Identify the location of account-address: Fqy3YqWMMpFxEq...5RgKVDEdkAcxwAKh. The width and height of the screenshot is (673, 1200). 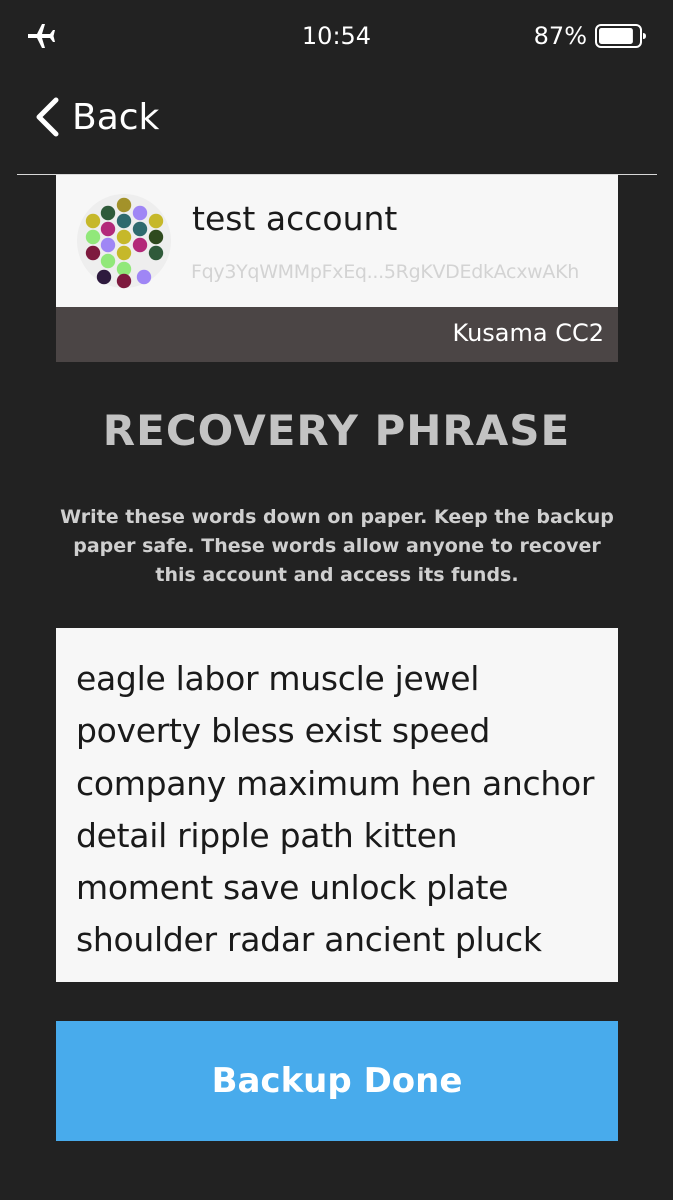
(385, 272).